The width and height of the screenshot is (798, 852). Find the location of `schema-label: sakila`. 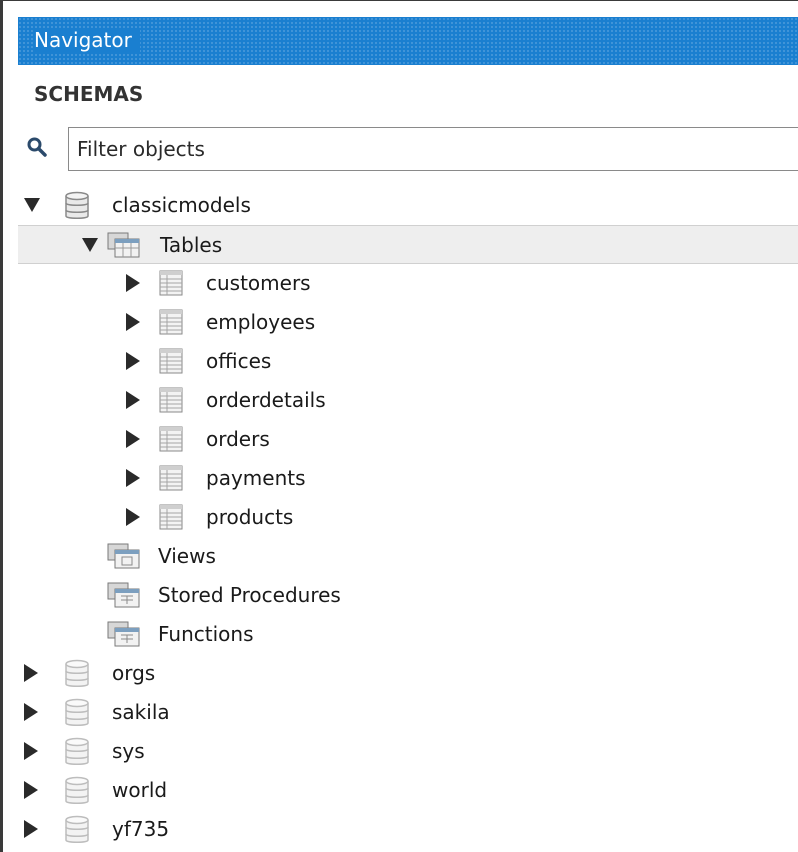

schema-label: sakila is located at coordinates (141, 712).